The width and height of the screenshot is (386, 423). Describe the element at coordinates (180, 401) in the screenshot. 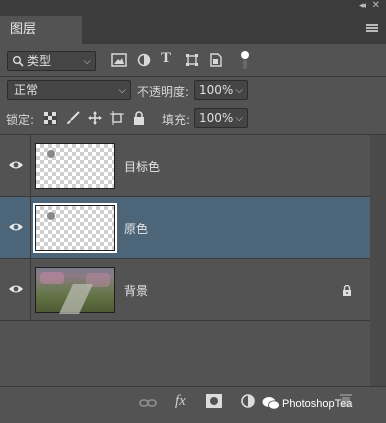

I see `fx-button: fx` at that location.